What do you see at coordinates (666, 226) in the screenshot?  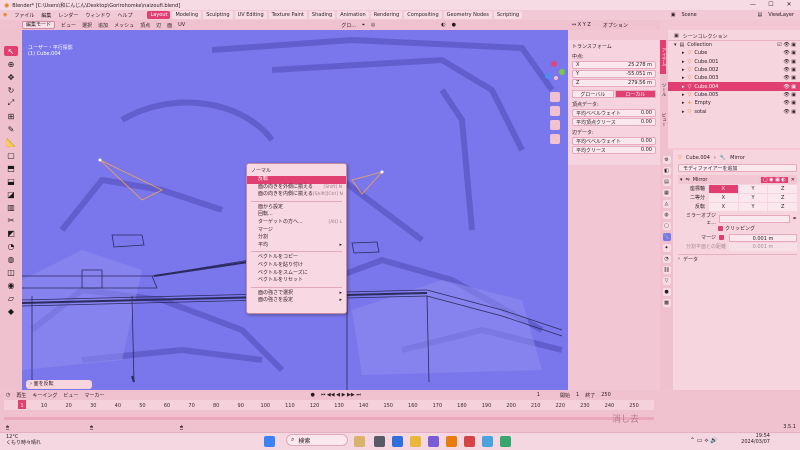 I see `object-tab-icon: ▢` at bounding box center [666, 226].